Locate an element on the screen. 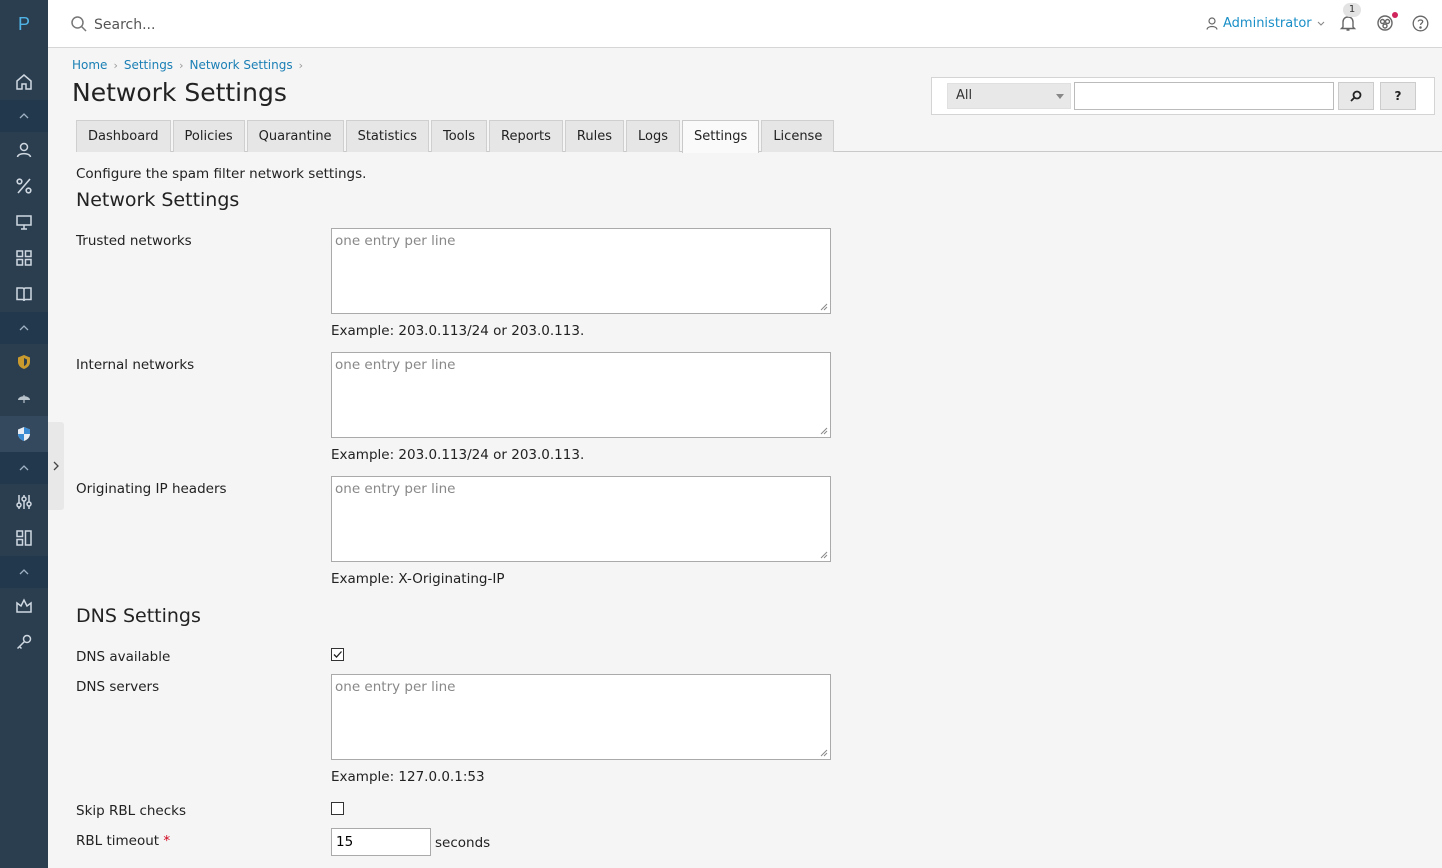 This screenshot has height=868, width=1442. list-search-input is located at coordinates (1204, 96).